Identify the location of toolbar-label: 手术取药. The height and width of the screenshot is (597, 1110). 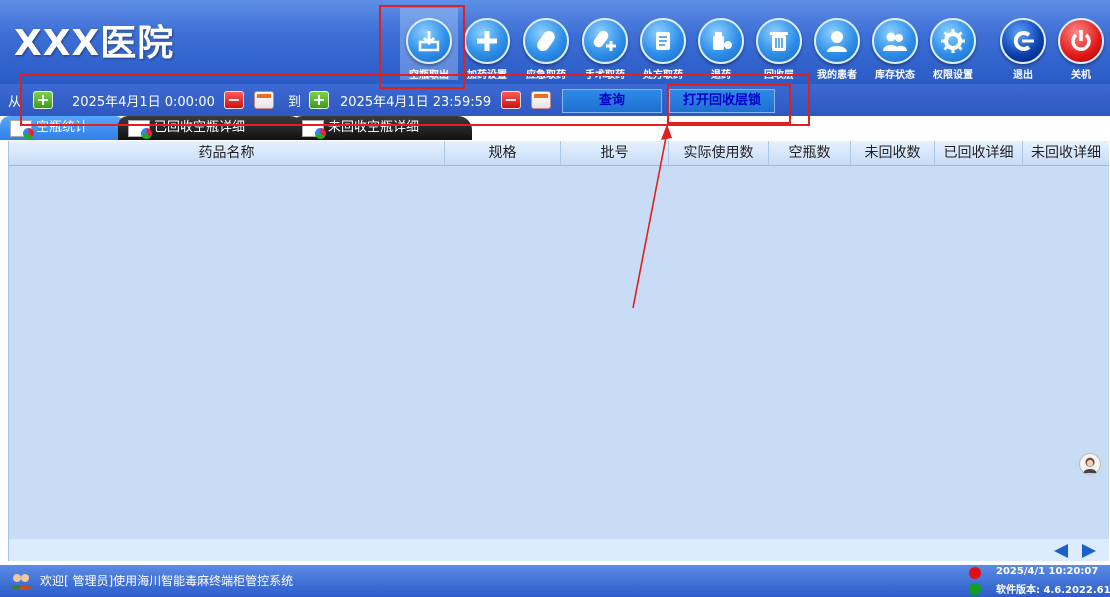
(605, 75).